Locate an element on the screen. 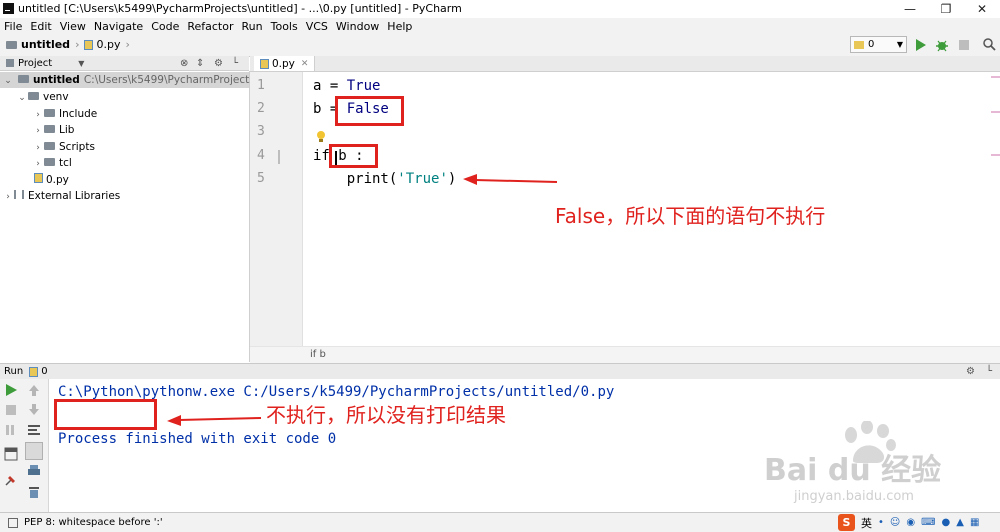 This screenshot has width=1000, height=532. lightbulb-icon is located at coordinates (321, 136).